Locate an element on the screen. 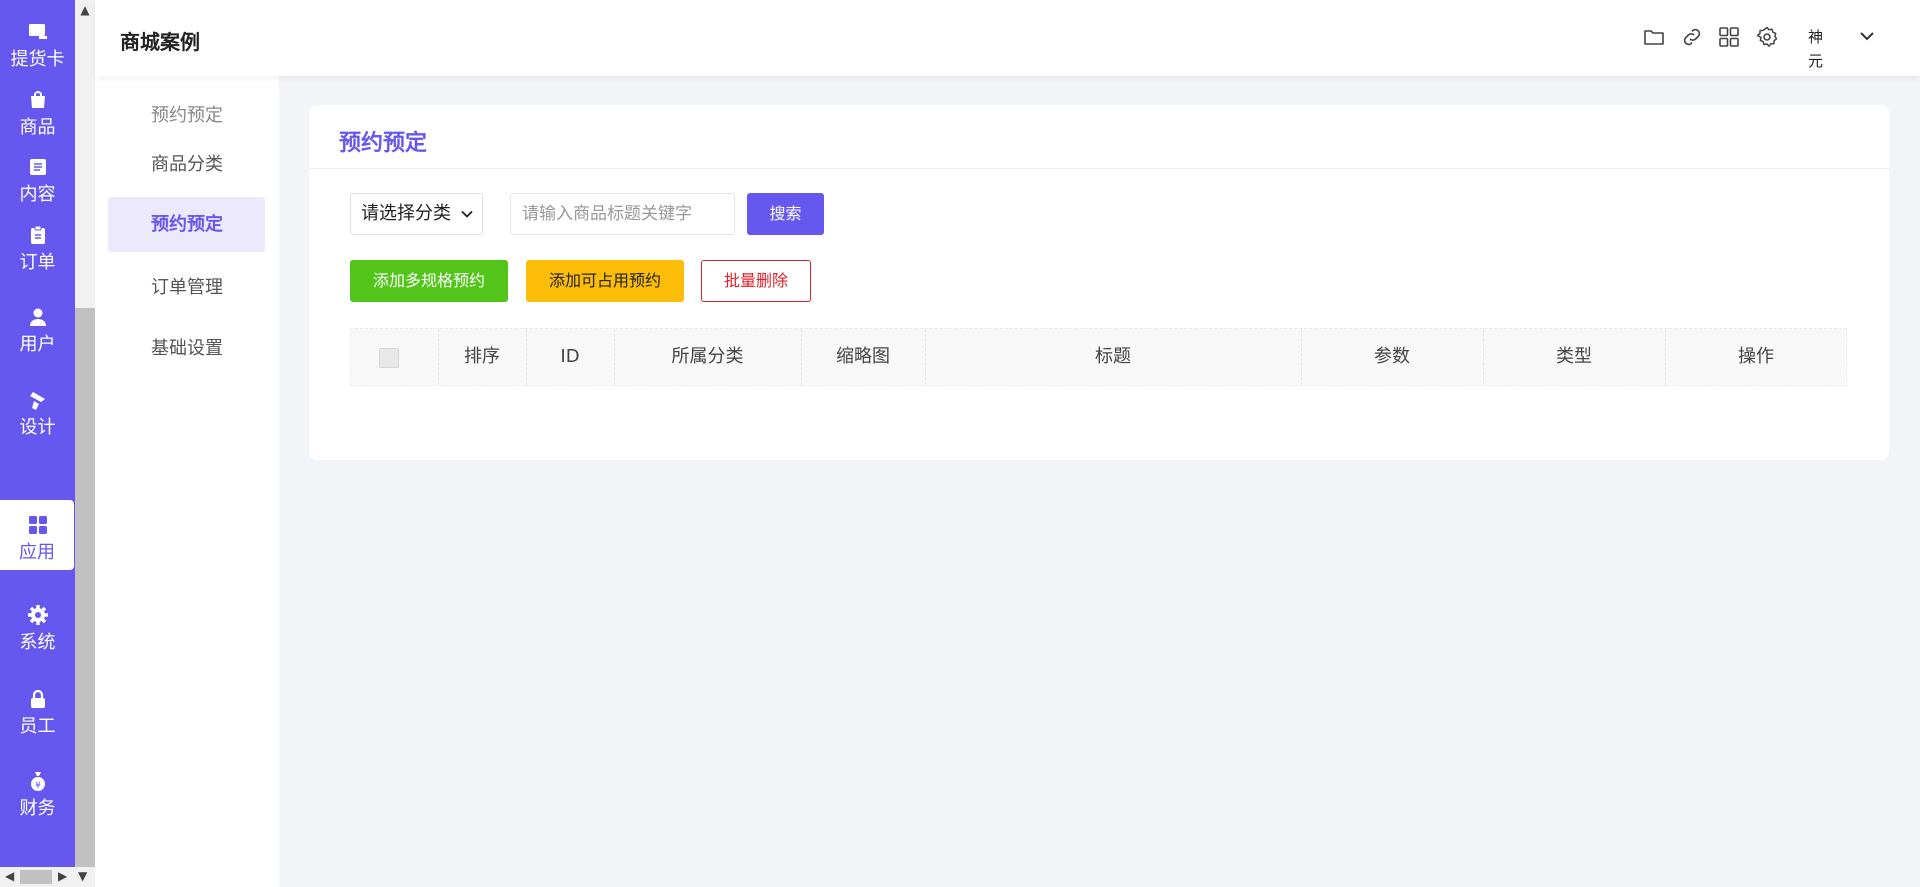  scroll-up-icon: ▲ is located at coordinates (85, 10).